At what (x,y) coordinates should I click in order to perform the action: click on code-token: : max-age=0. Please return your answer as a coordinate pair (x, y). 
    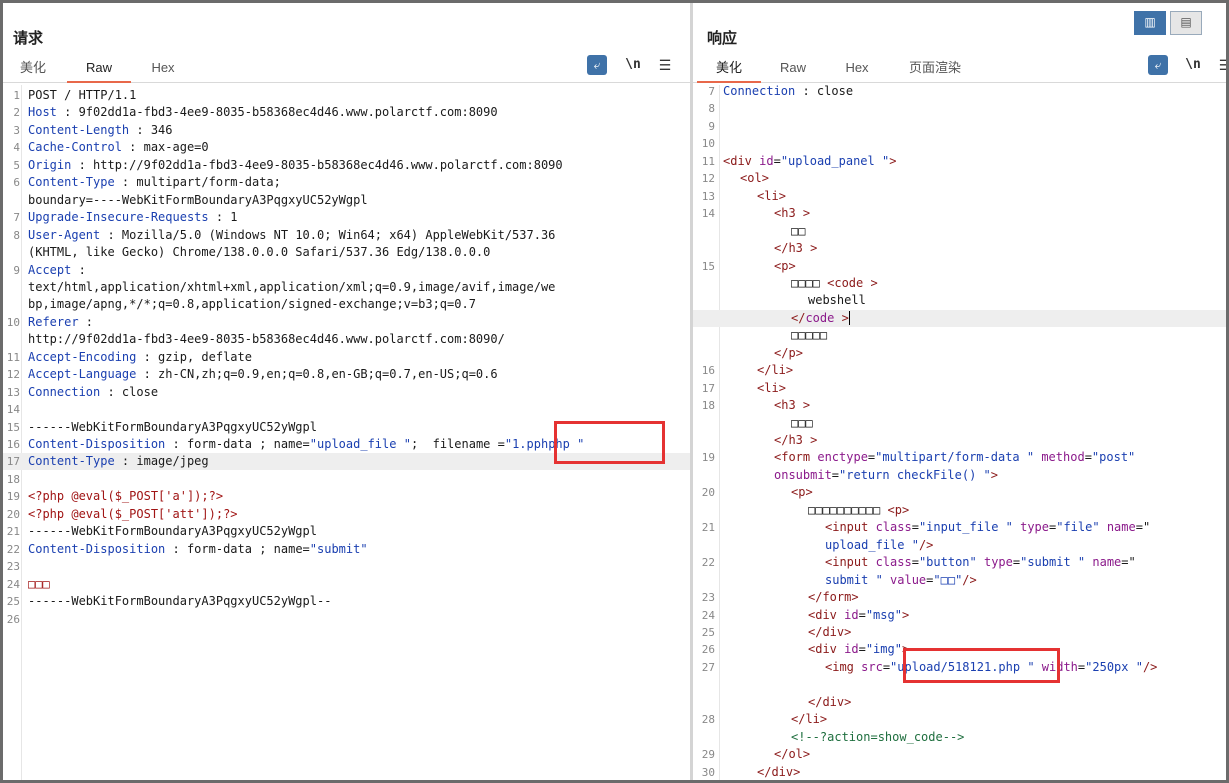
    Looking at the image, I should click on (165, 147).